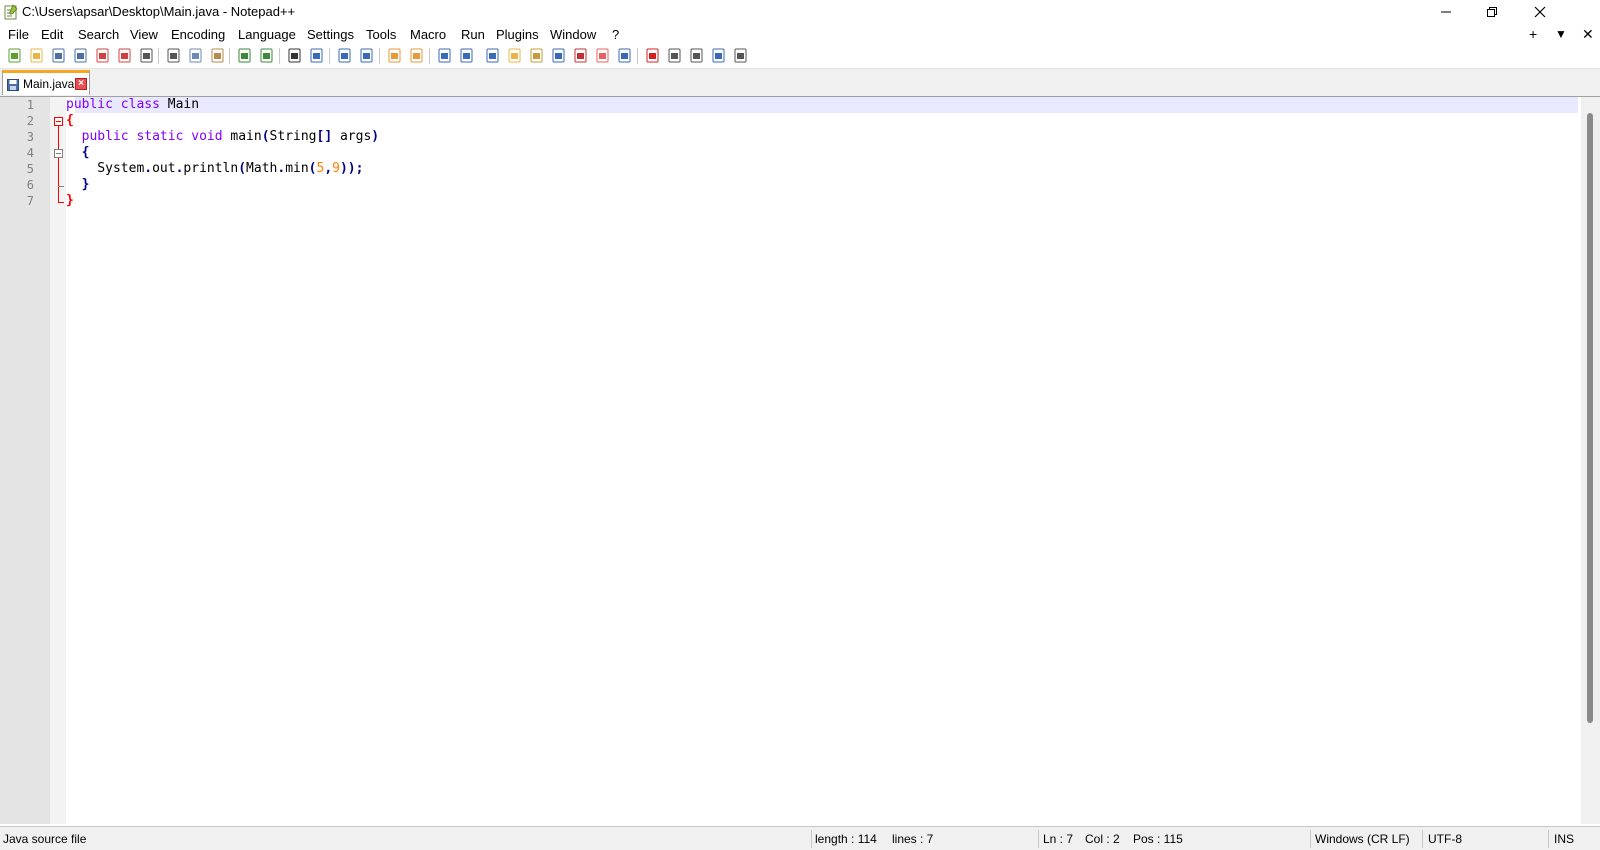  What do you see at coordinates (1590, 418) in the screenshot?
I see `scrollbar-thumb` at bounding box center [1590, 418].